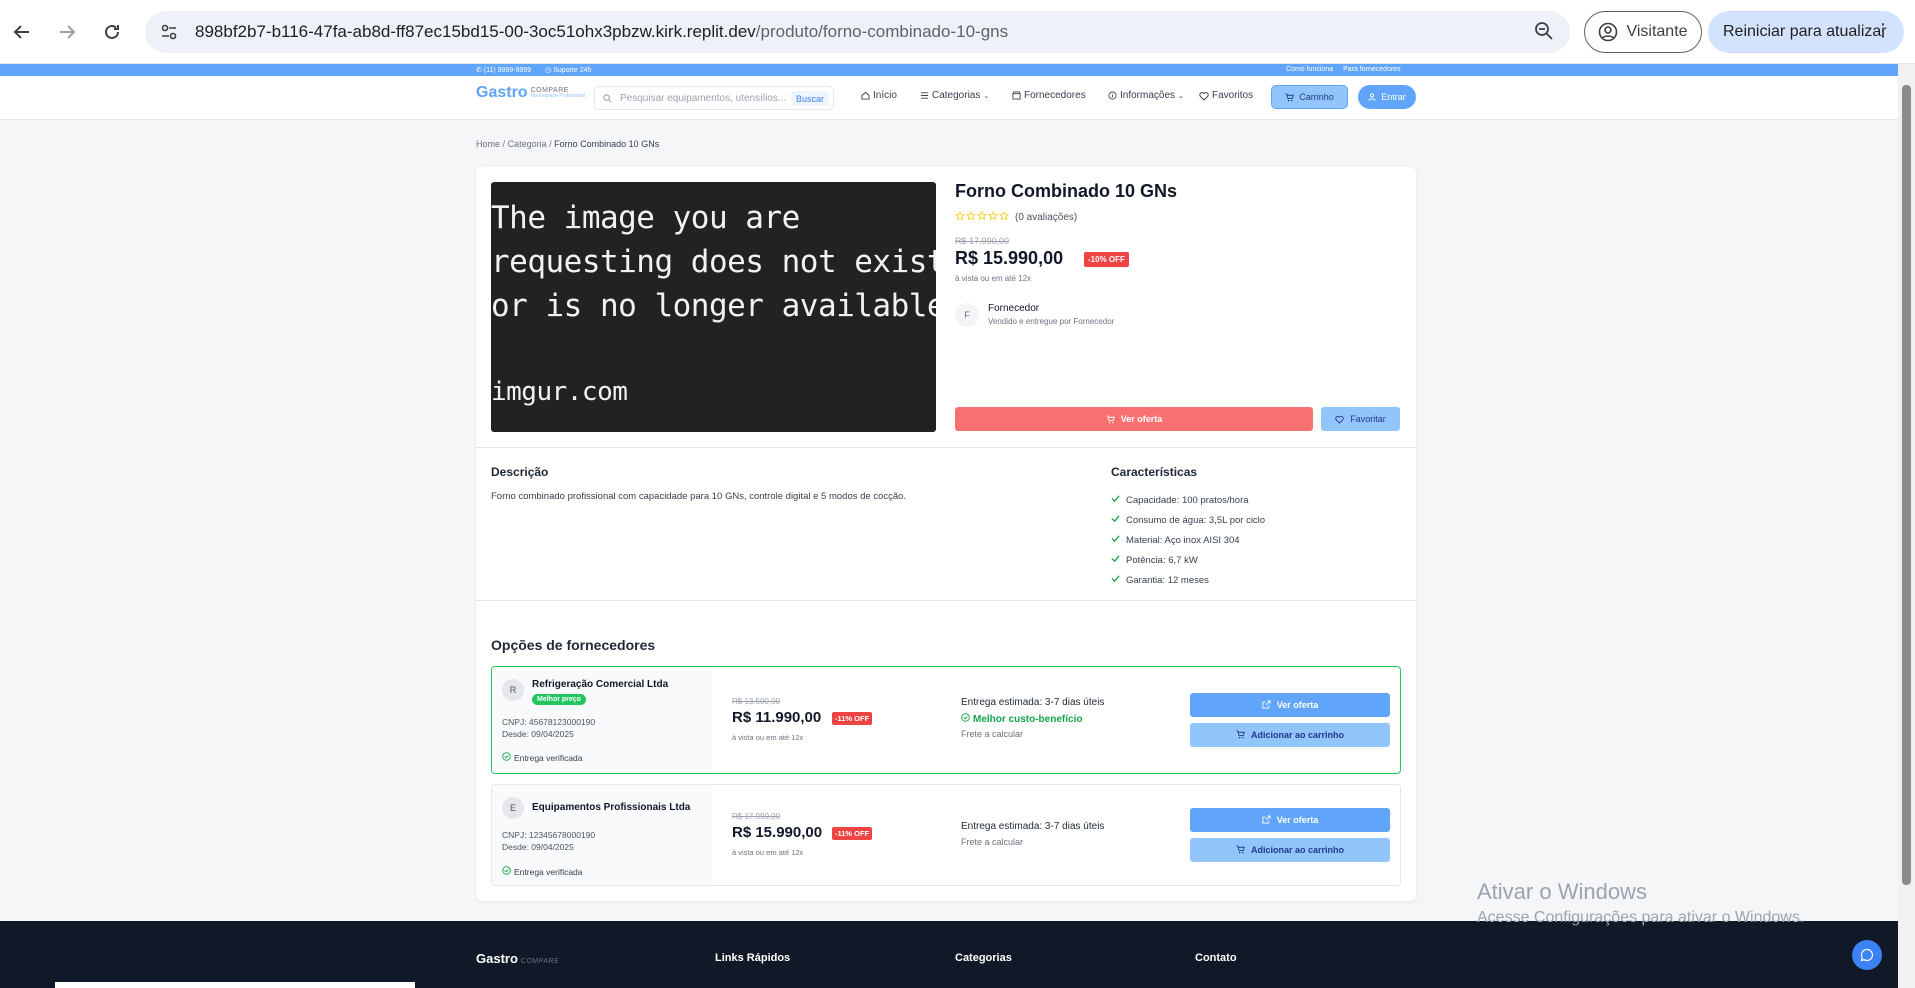 The height and width of the screenshot is (988, 1915). I want to click on rating-stars: (0 avaliações), so click(1016, 217).